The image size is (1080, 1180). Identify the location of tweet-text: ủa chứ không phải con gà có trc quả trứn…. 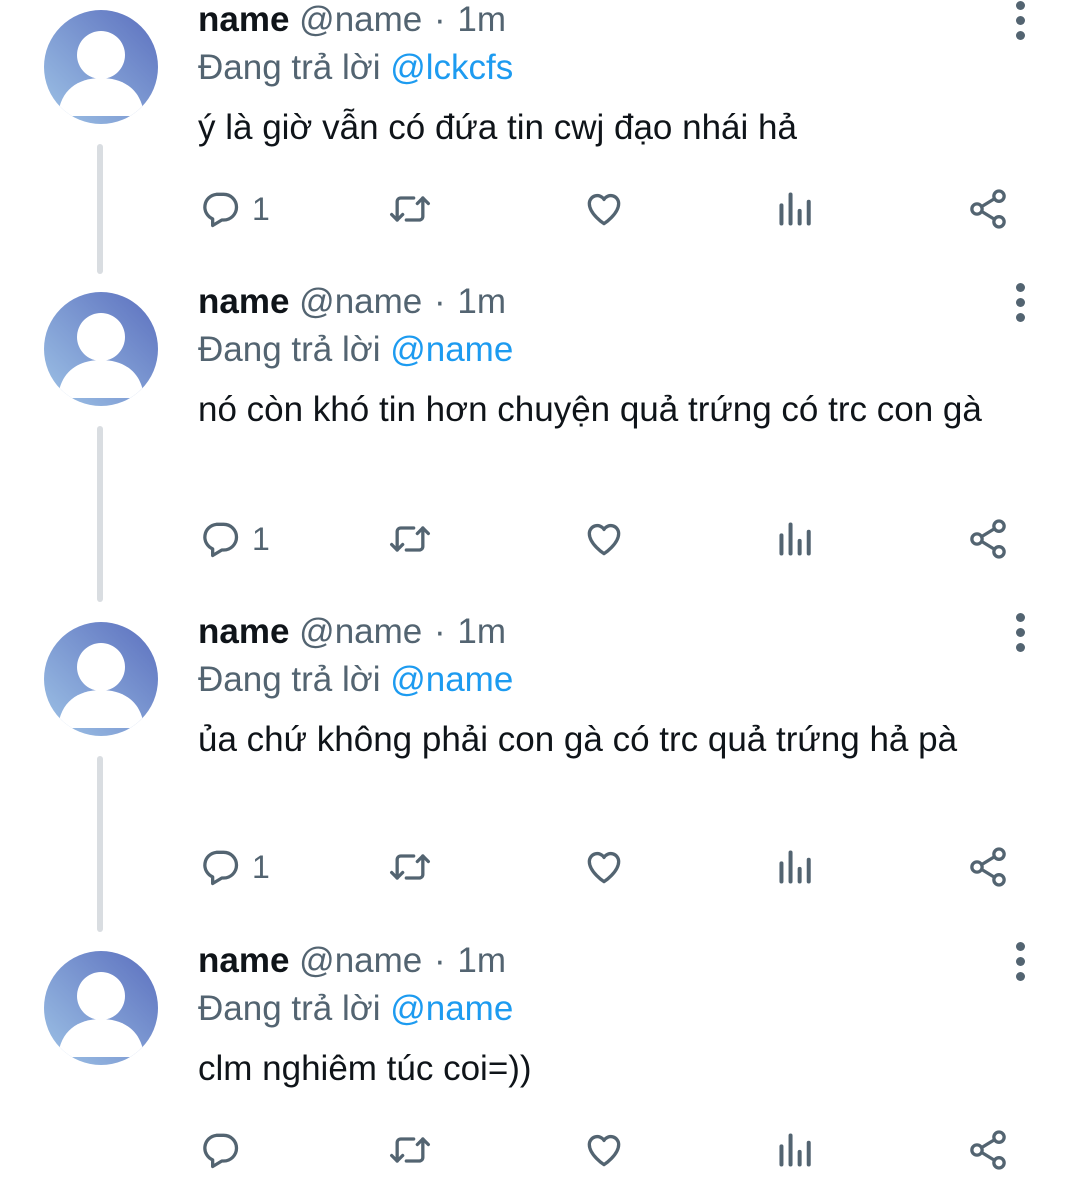
(578, 739).